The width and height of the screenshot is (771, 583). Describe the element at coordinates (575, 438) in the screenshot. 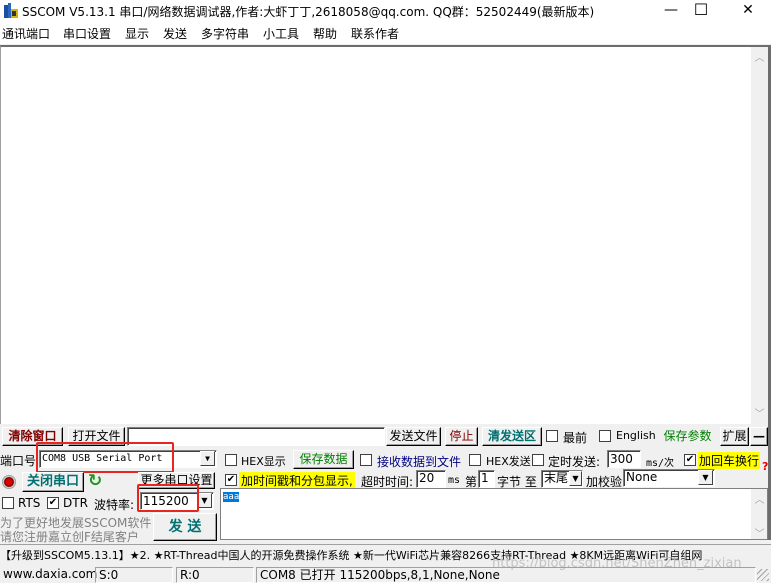

I see `topmost-label: 最前` at that location.